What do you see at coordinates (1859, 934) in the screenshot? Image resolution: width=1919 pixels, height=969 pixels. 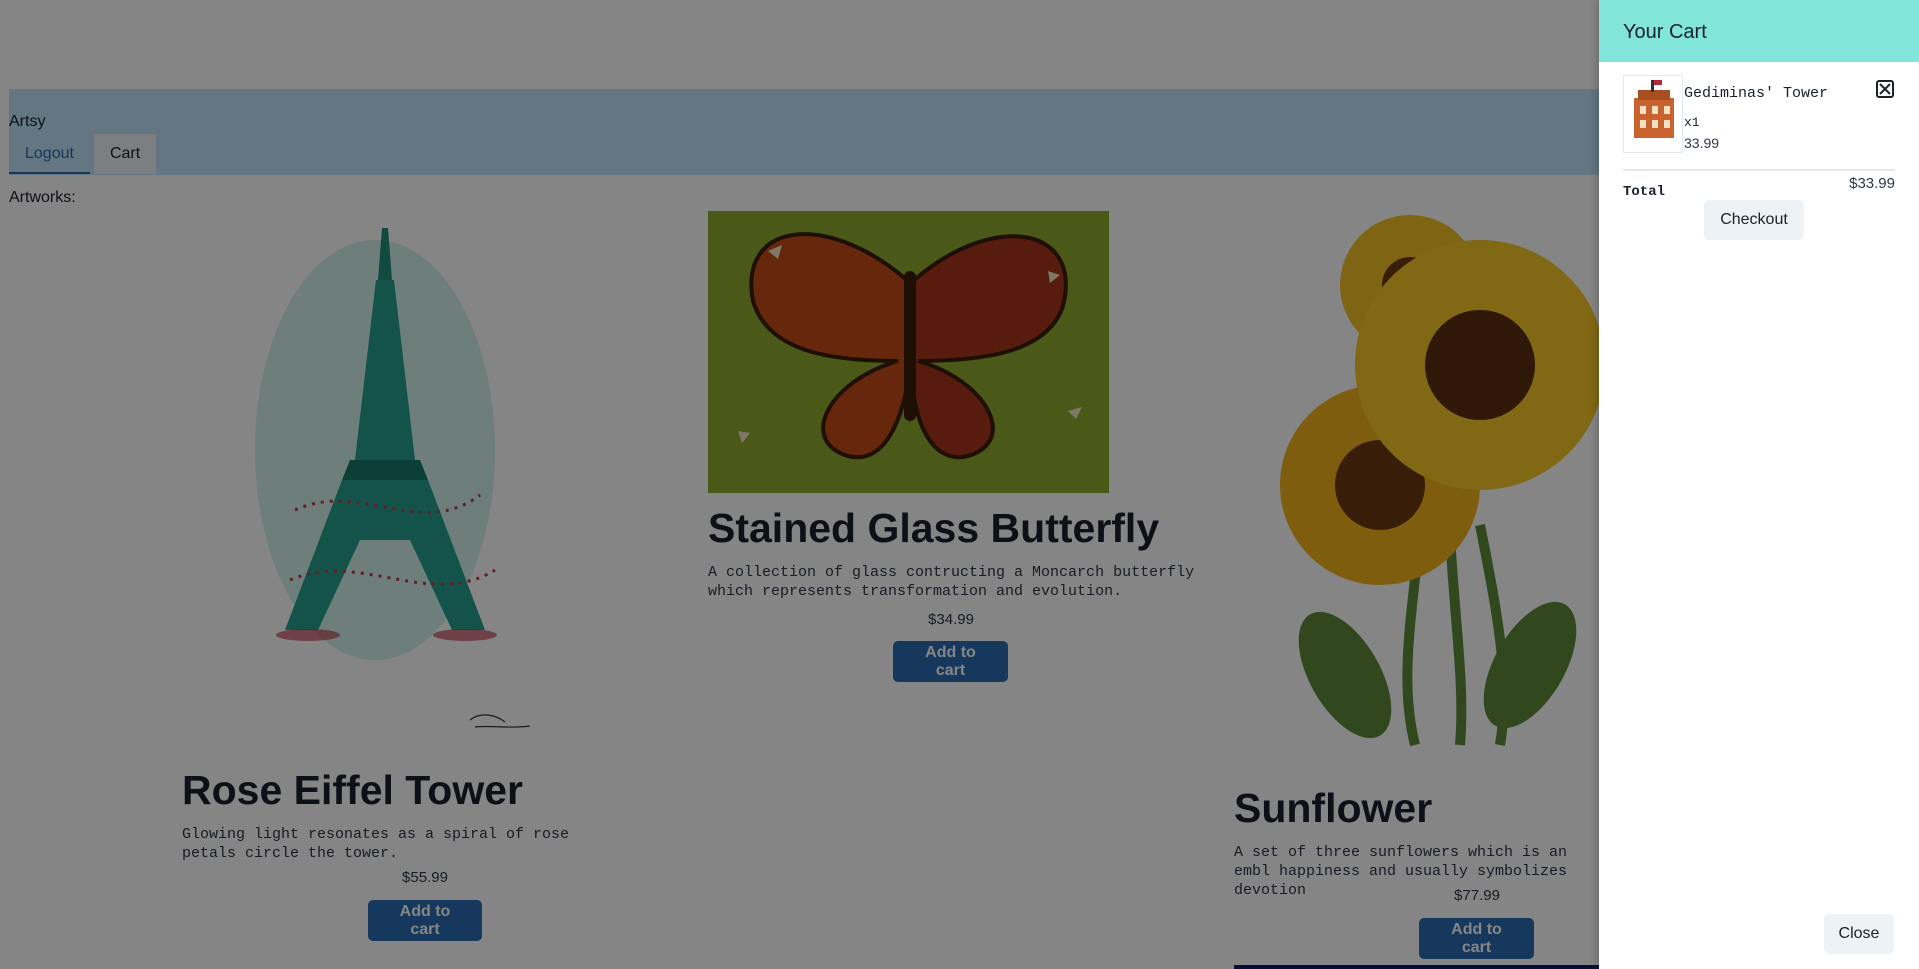 I see `close-button: Close` at bounding box center [1859, 934].